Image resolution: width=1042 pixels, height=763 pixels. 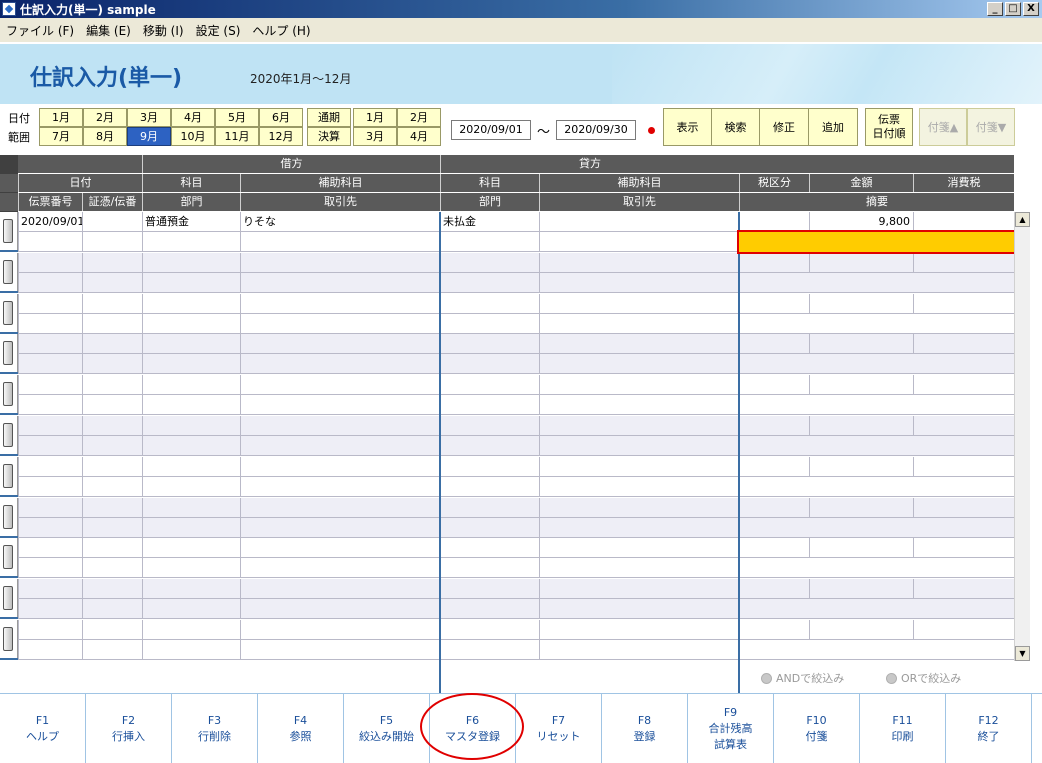 I want to click on selected-summary-cell, so click(x=877, y=242).